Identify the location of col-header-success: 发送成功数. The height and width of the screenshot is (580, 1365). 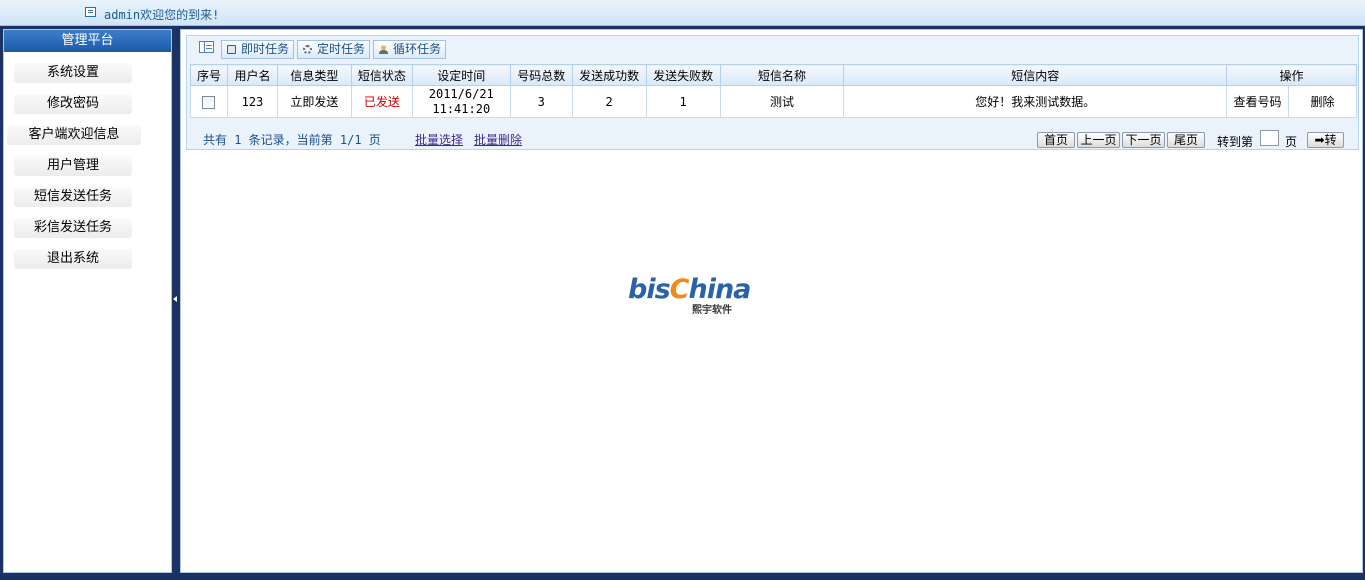
(609, 75).